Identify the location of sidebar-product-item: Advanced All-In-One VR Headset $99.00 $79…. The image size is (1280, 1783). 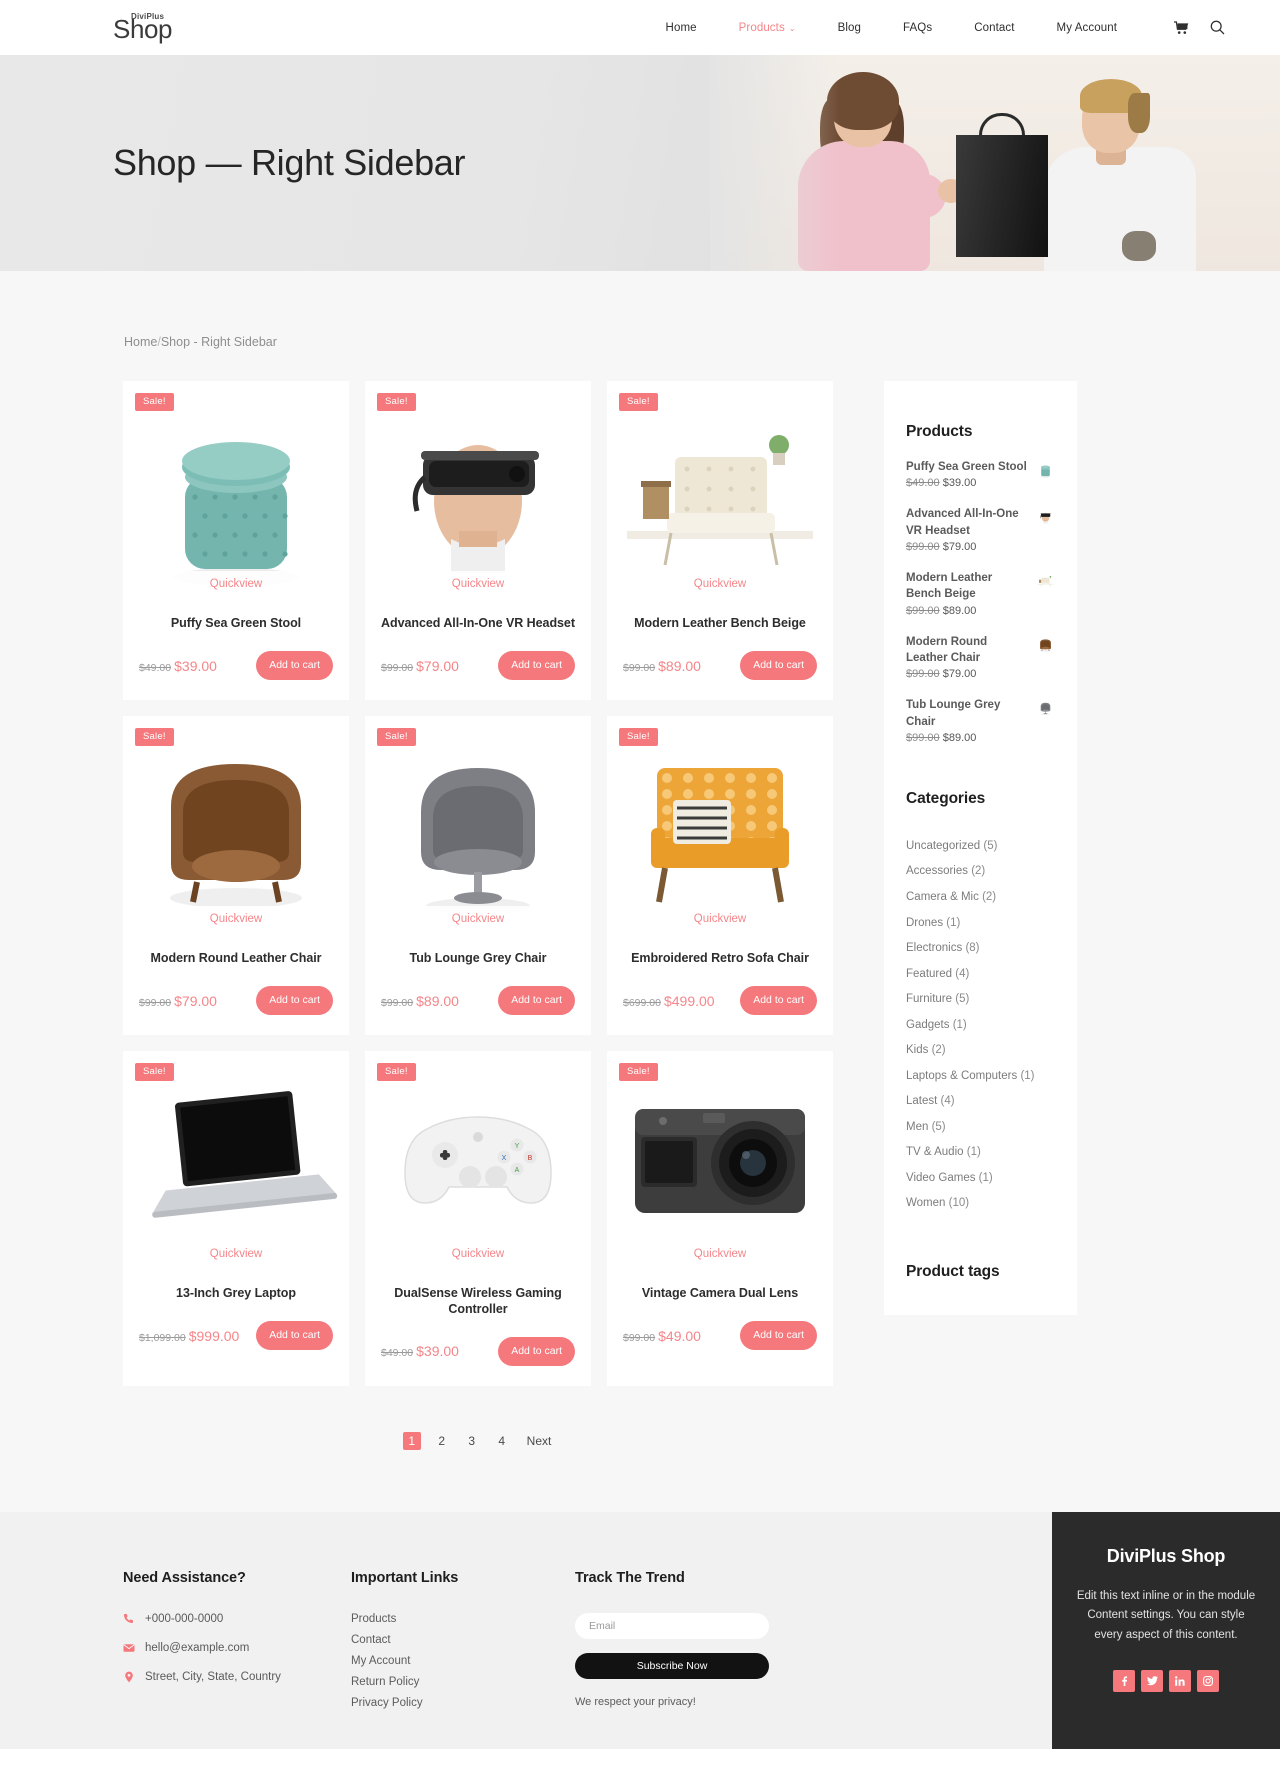
(980, 529).